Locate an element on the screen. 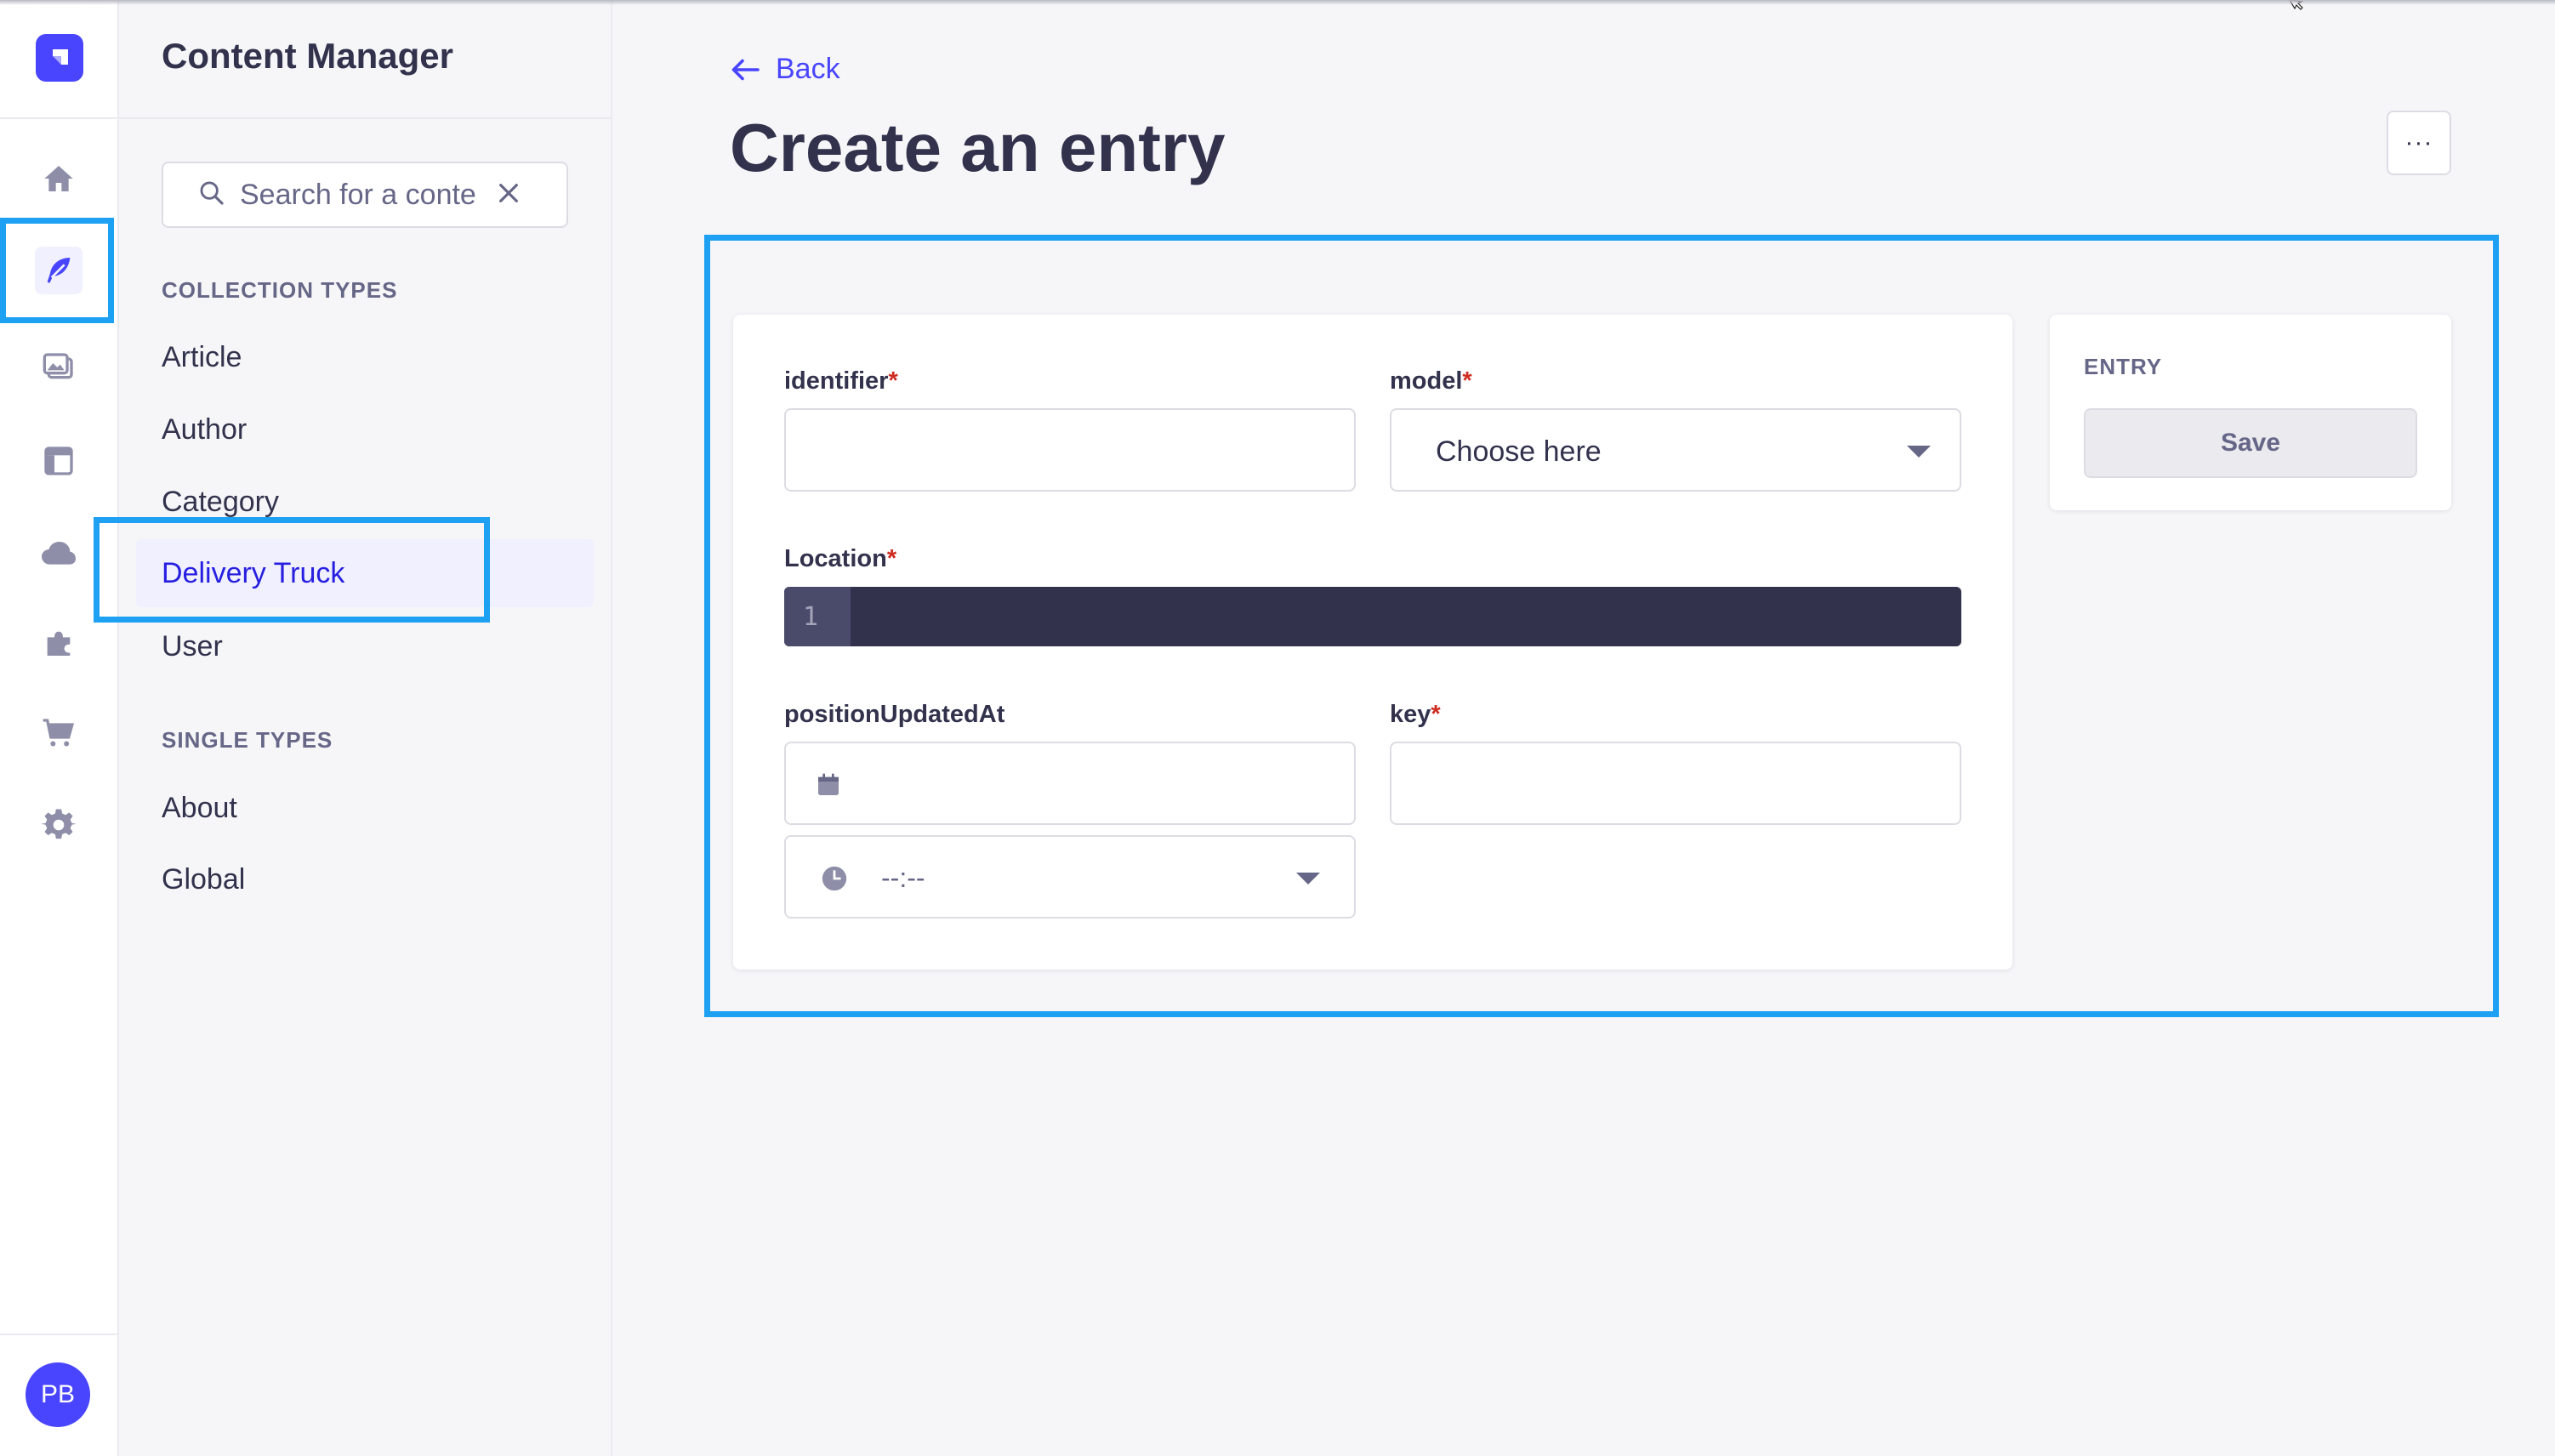 Image resolution: width=2555 pixels, height=1456 pixels. back-link: Back is located at coordinates (785, 69).